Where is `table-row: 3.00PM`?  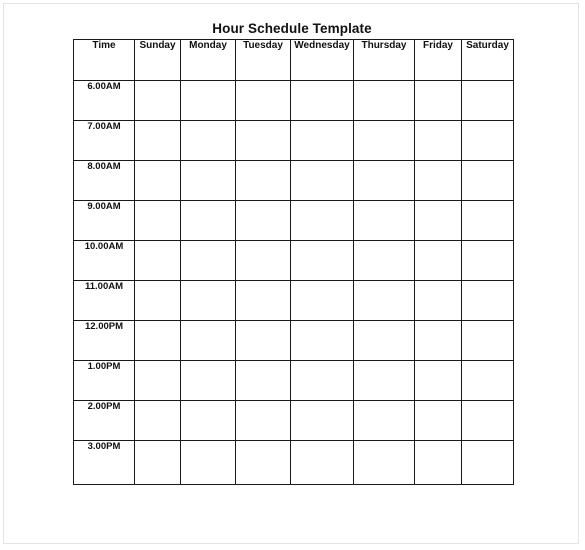
table-row: 3.00PM is located at coordinates (293, 462).